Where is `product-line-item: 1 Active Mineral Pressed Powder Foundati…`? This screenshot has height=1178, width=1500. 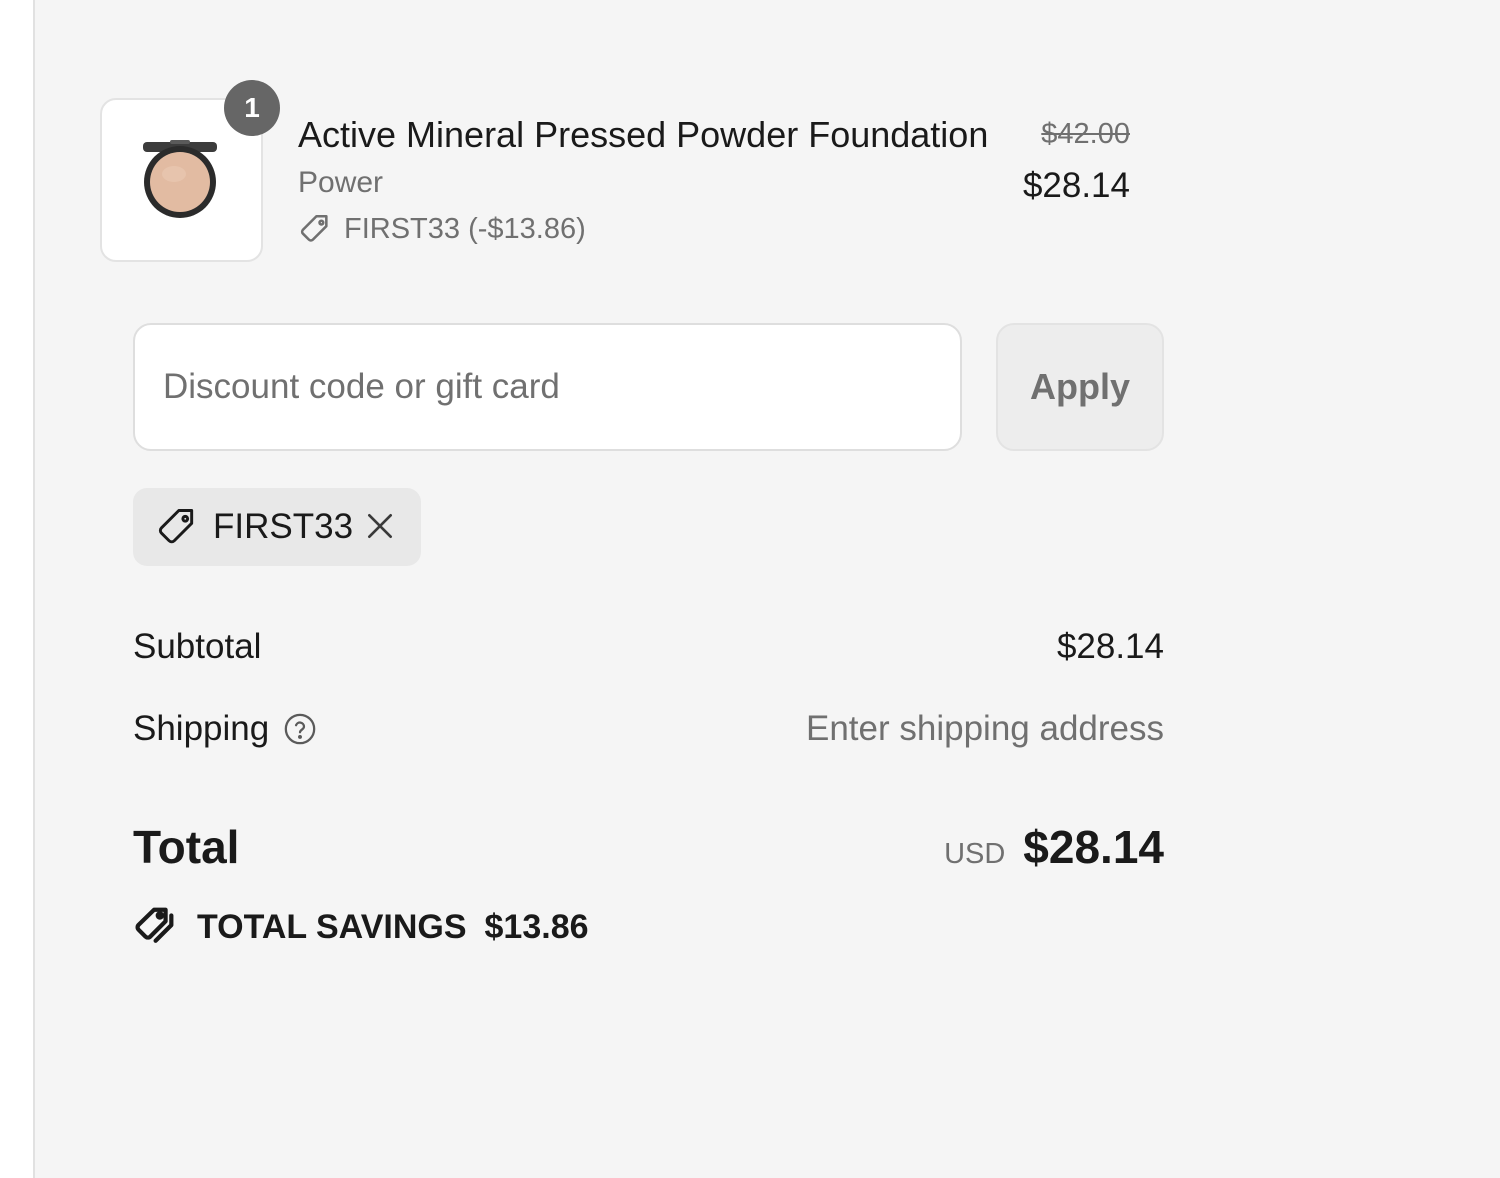 product-line-item: 1 Active Mineral Pressed Powder Foundati… is located at coordinates (615, 171).